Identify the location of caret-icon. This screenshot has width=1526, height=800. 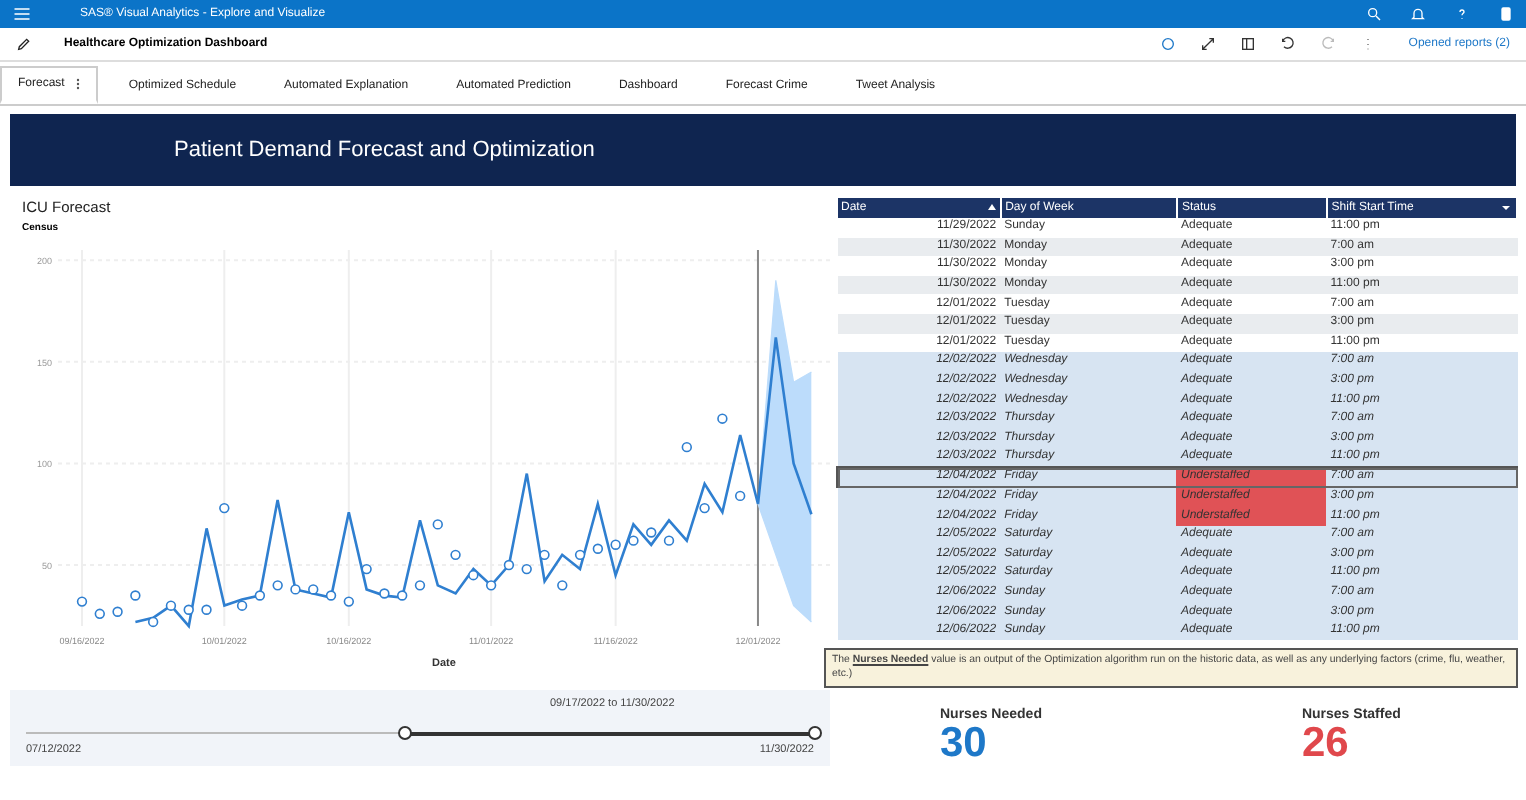
(1506, 208).